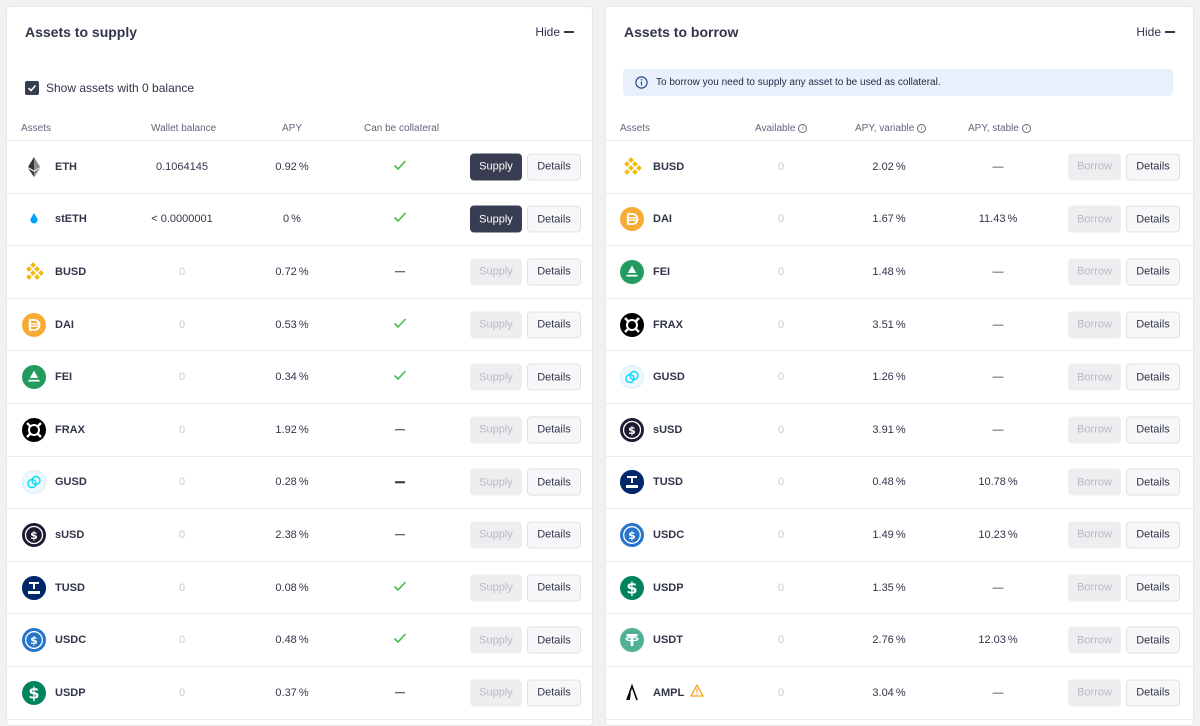  I want to click on apy-number: 1.26, so click(883, 377).